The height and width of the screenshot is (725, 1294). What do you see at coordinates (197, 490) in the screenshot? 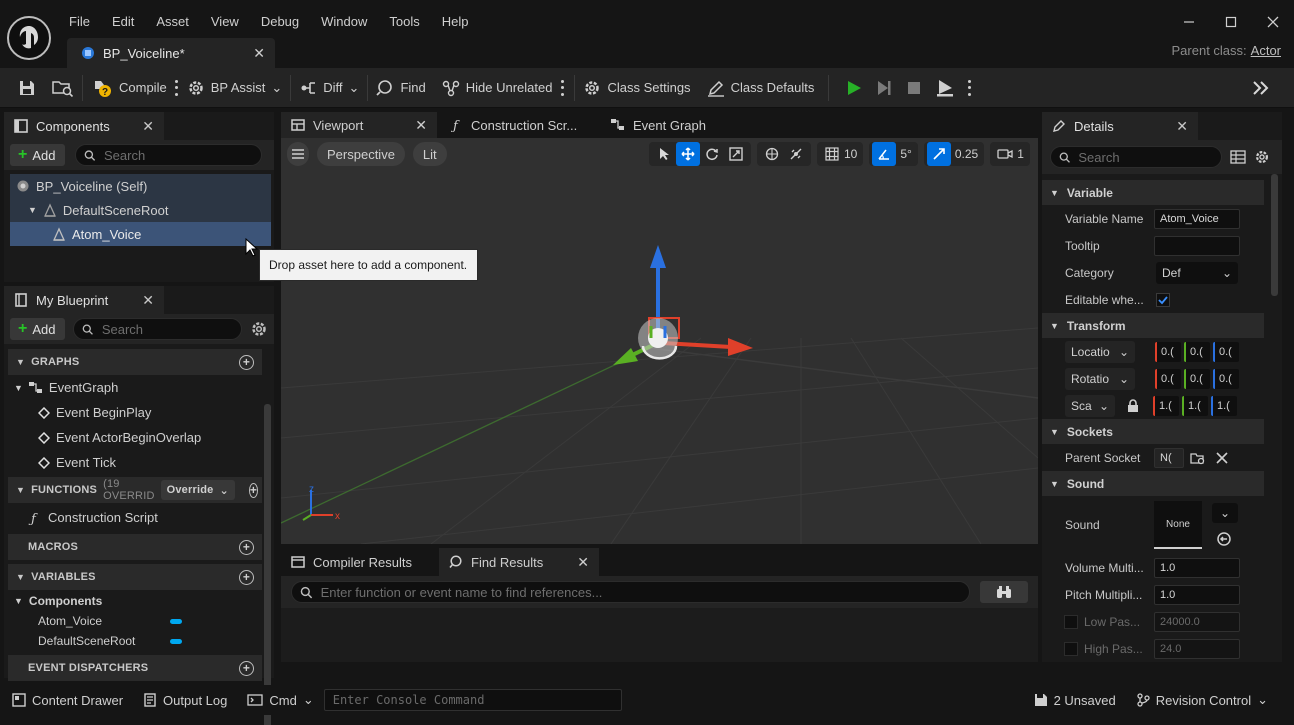
I see `override-dropdown: Override ⌄` at bounding box center [197, 490].